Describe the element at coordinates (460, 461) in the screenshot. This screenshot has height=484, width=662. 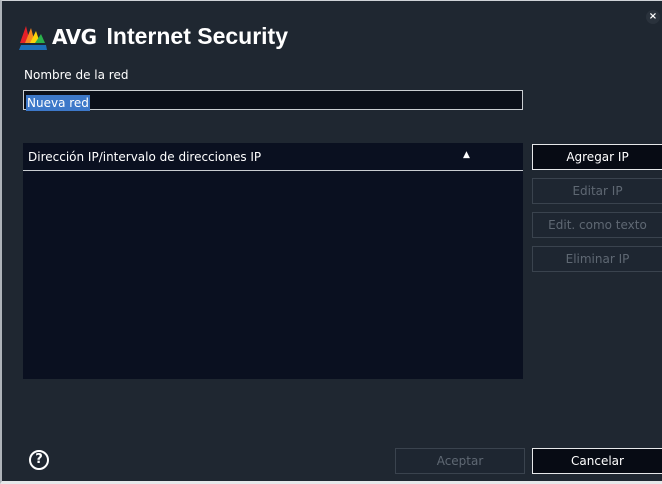
I see `accept-button: Aceptar` at that location.